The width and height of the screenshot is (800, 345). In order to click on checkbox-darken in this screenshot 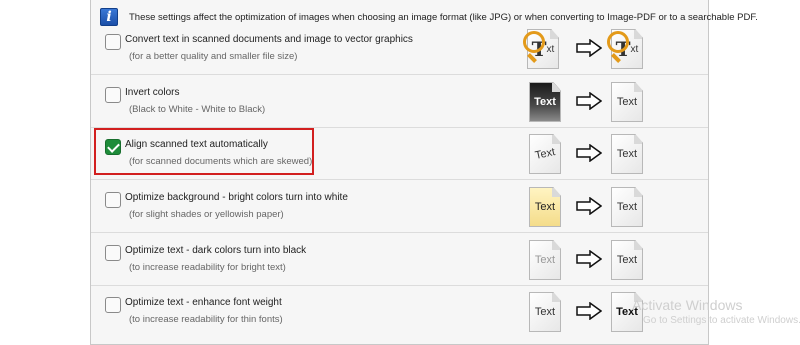, I will do `click(113, 253)`.